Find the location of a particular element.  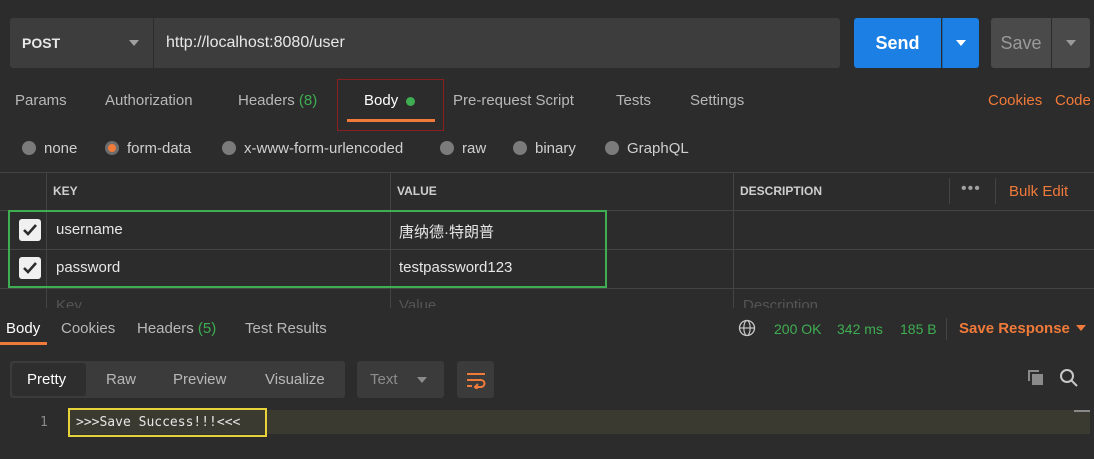

response-tab-test-results-label: Test Results is located at coordinates (286, 328).